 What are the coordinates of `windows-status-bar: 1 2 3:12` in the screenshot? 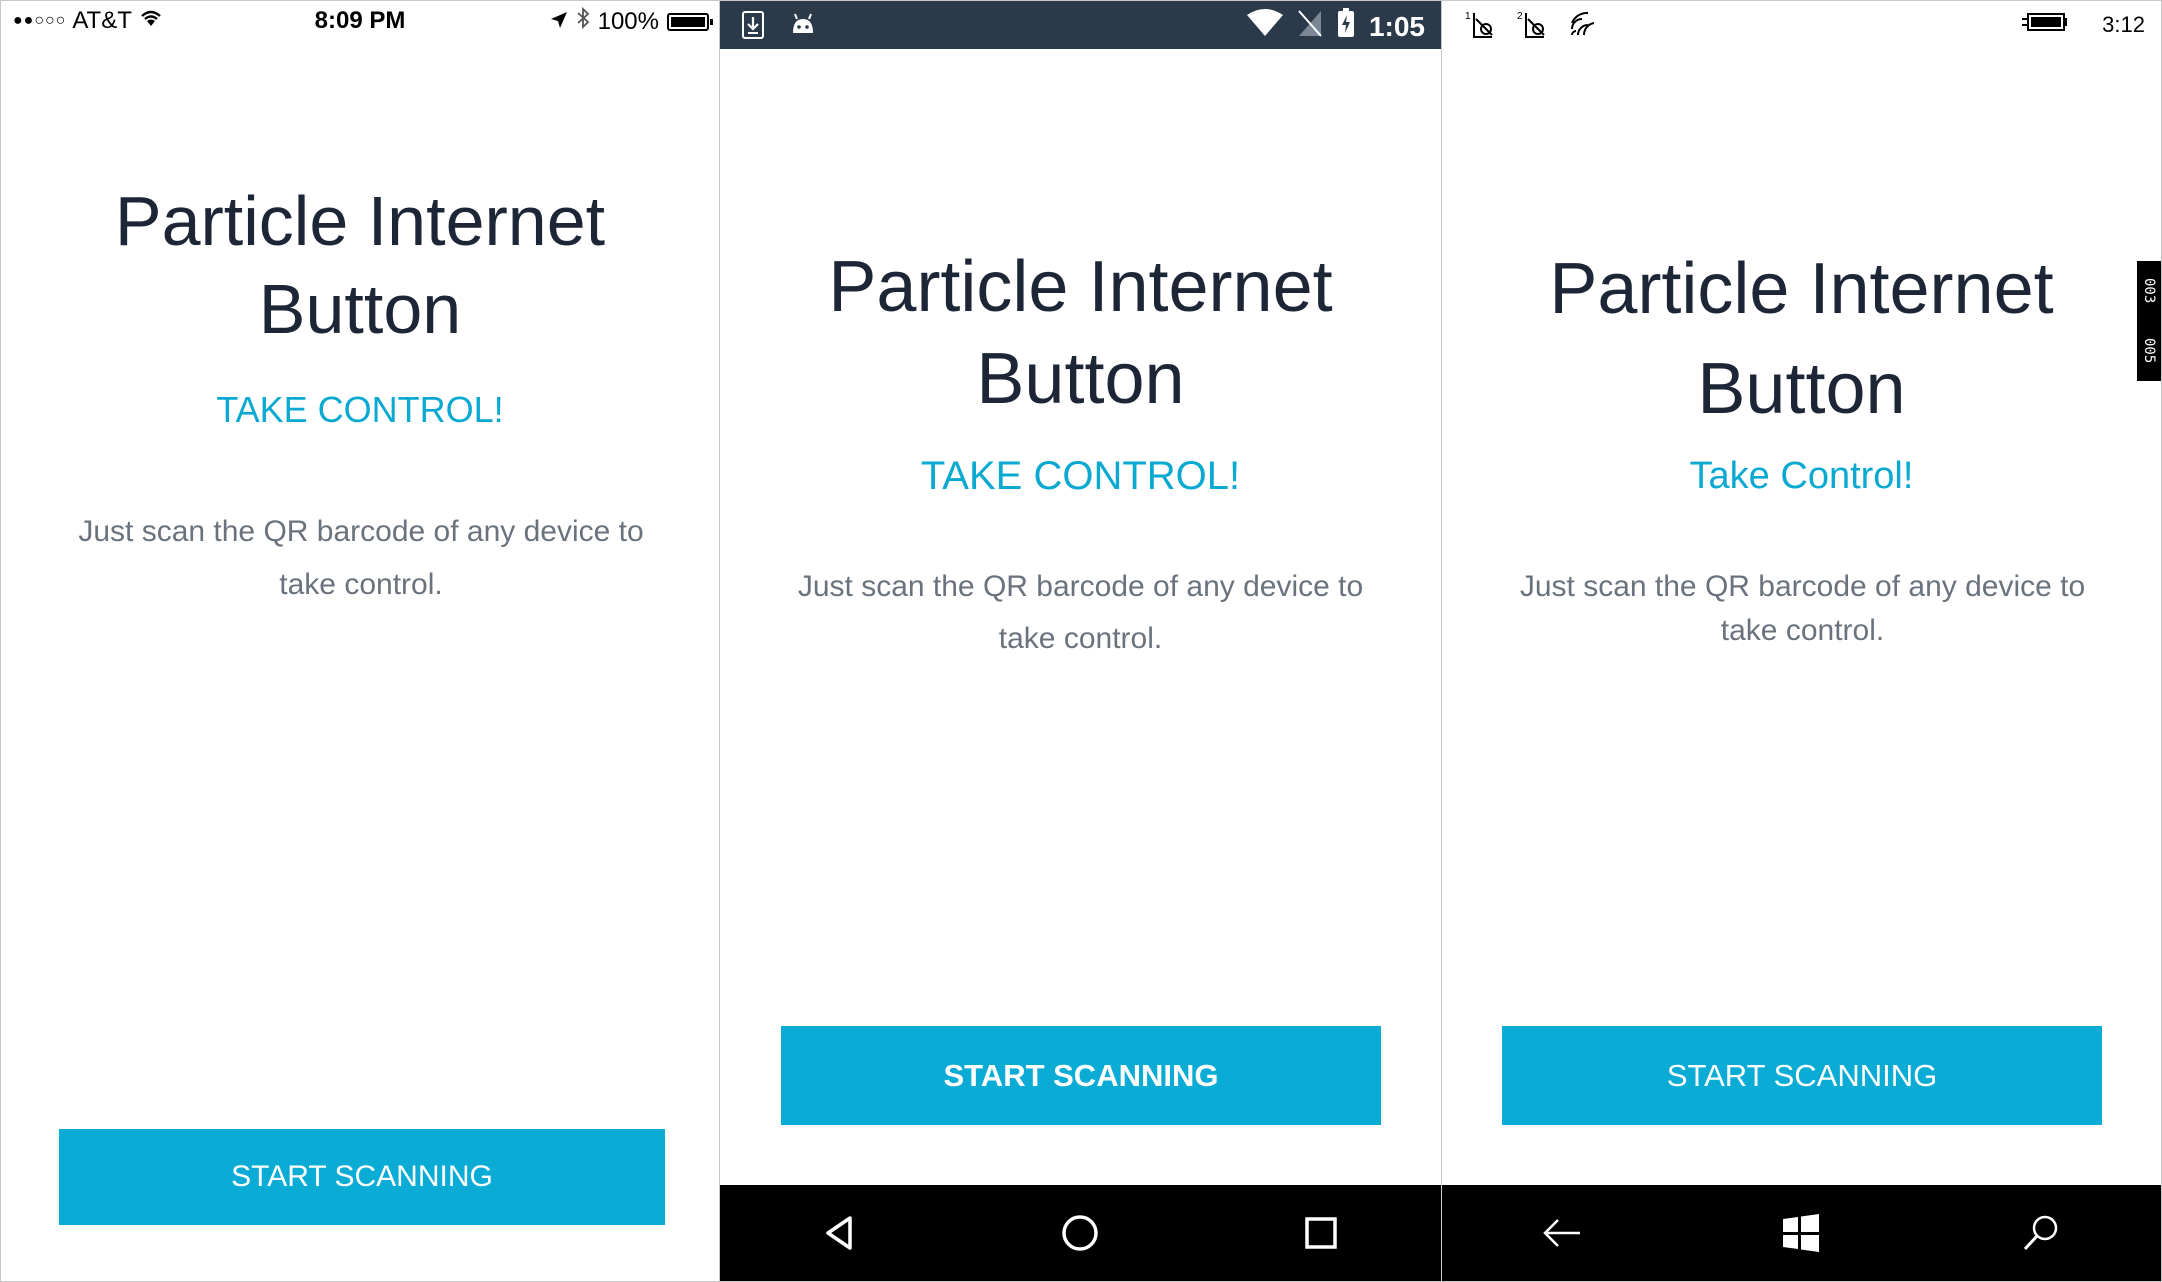 It's located at (1801, 25).